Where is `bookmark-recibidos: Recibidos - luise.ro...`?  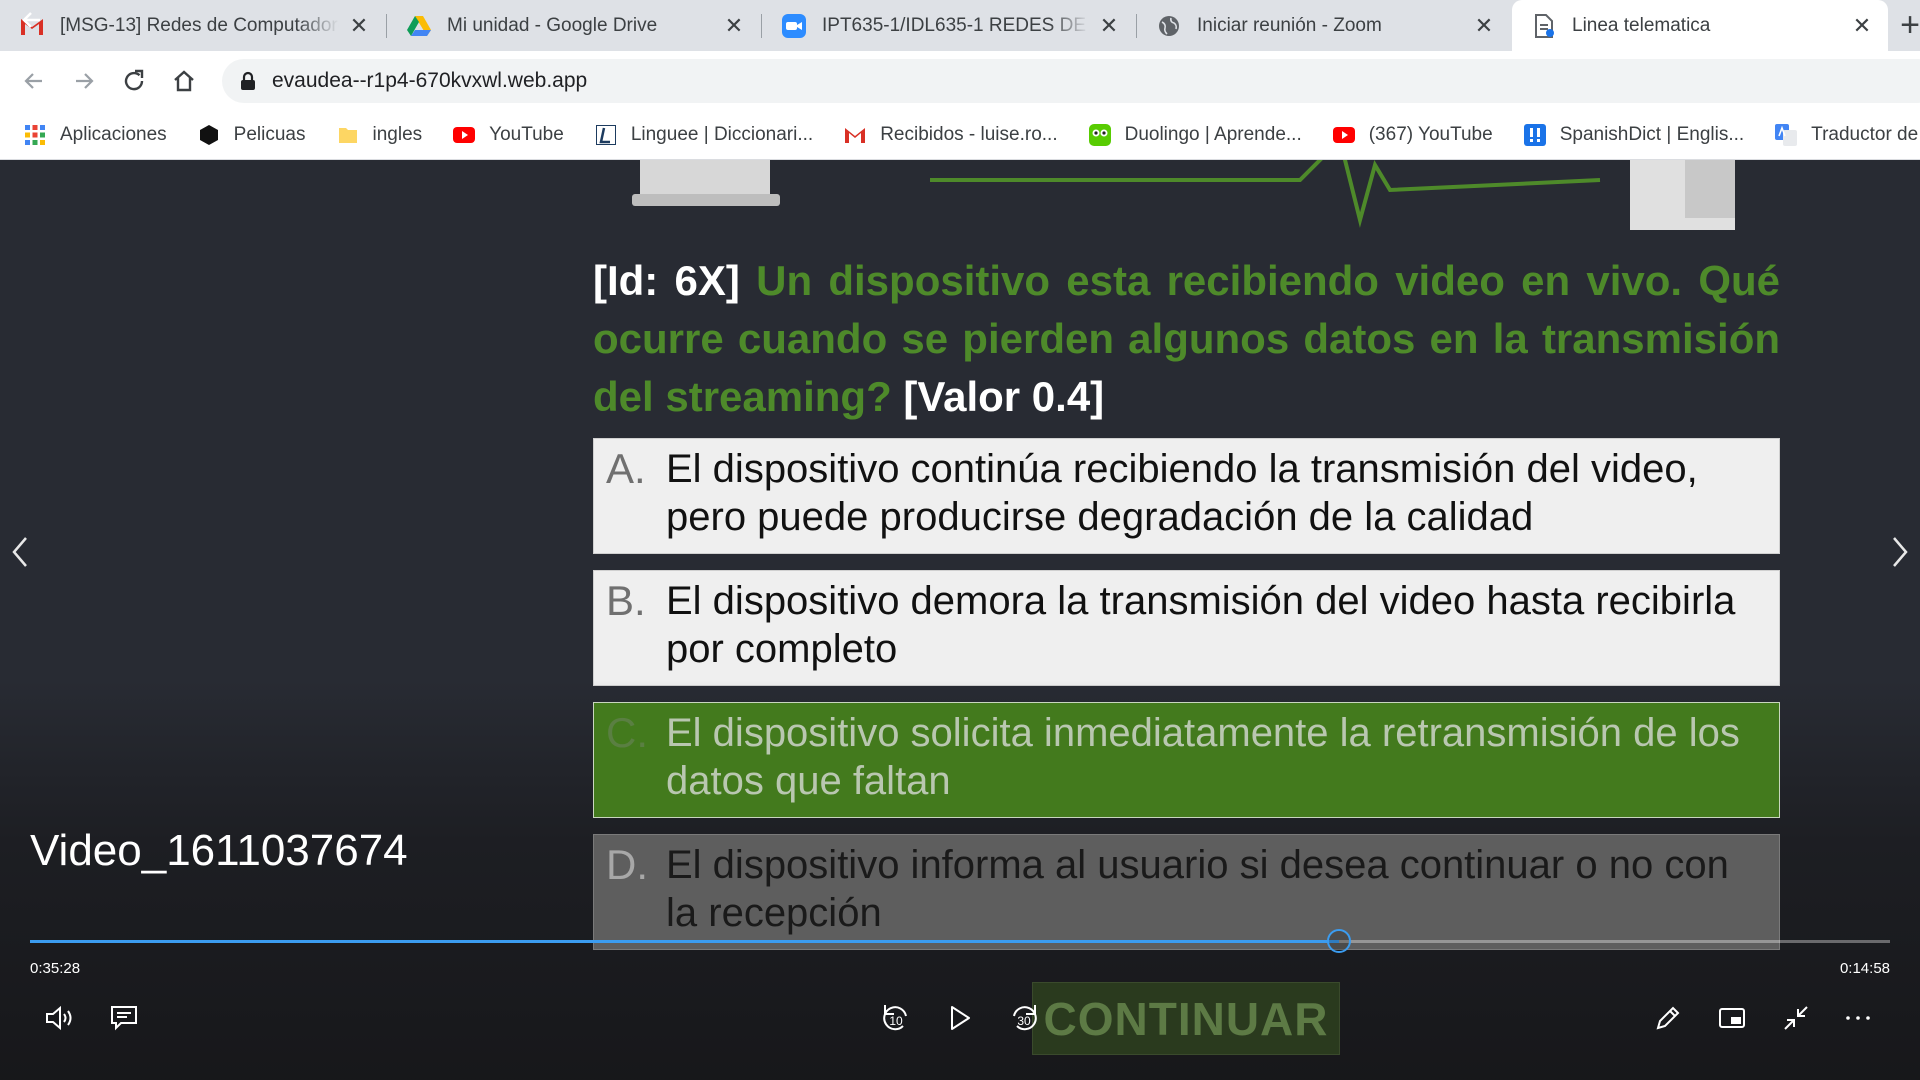
bookmark-recibidos: Recibidos - luise.ro... is located at coordinates (951, 134).